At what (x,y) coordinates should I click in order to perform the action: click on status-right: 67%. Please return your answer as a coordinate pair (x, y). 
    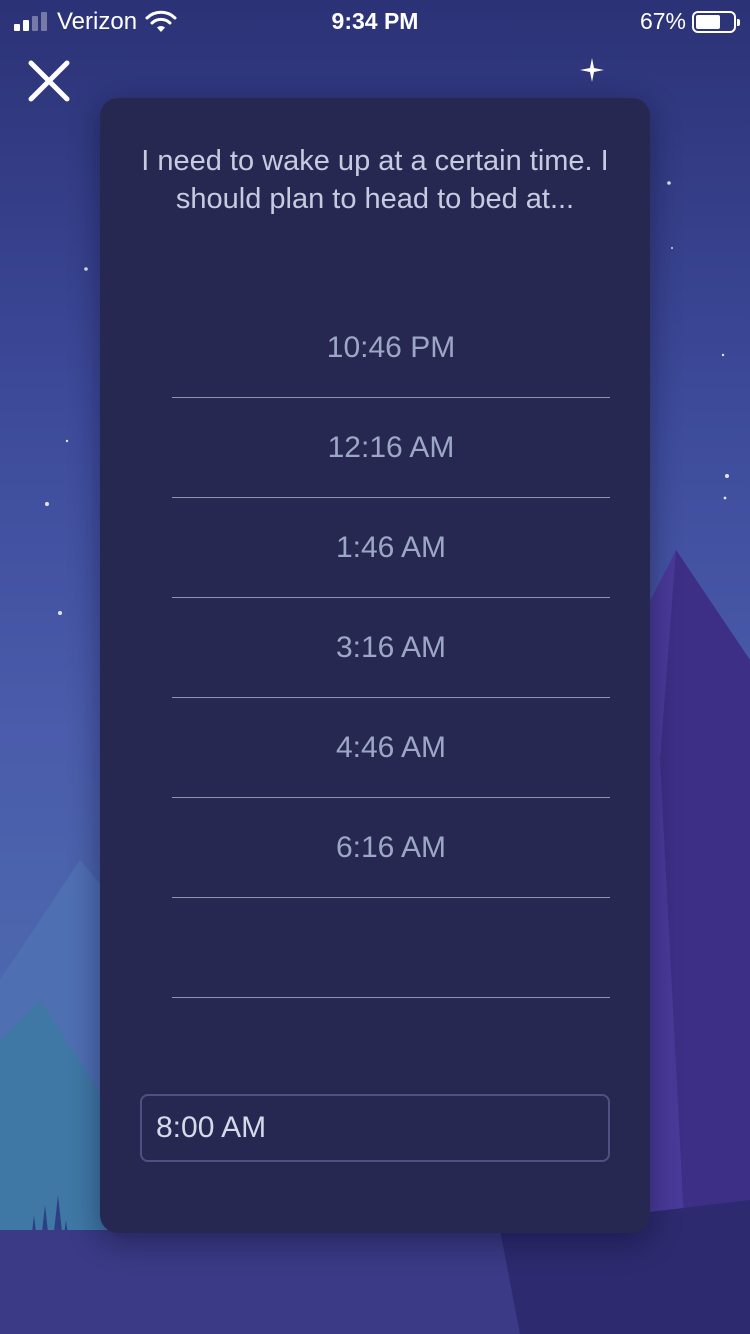
    Looking at the image, I should click on (689, 21).